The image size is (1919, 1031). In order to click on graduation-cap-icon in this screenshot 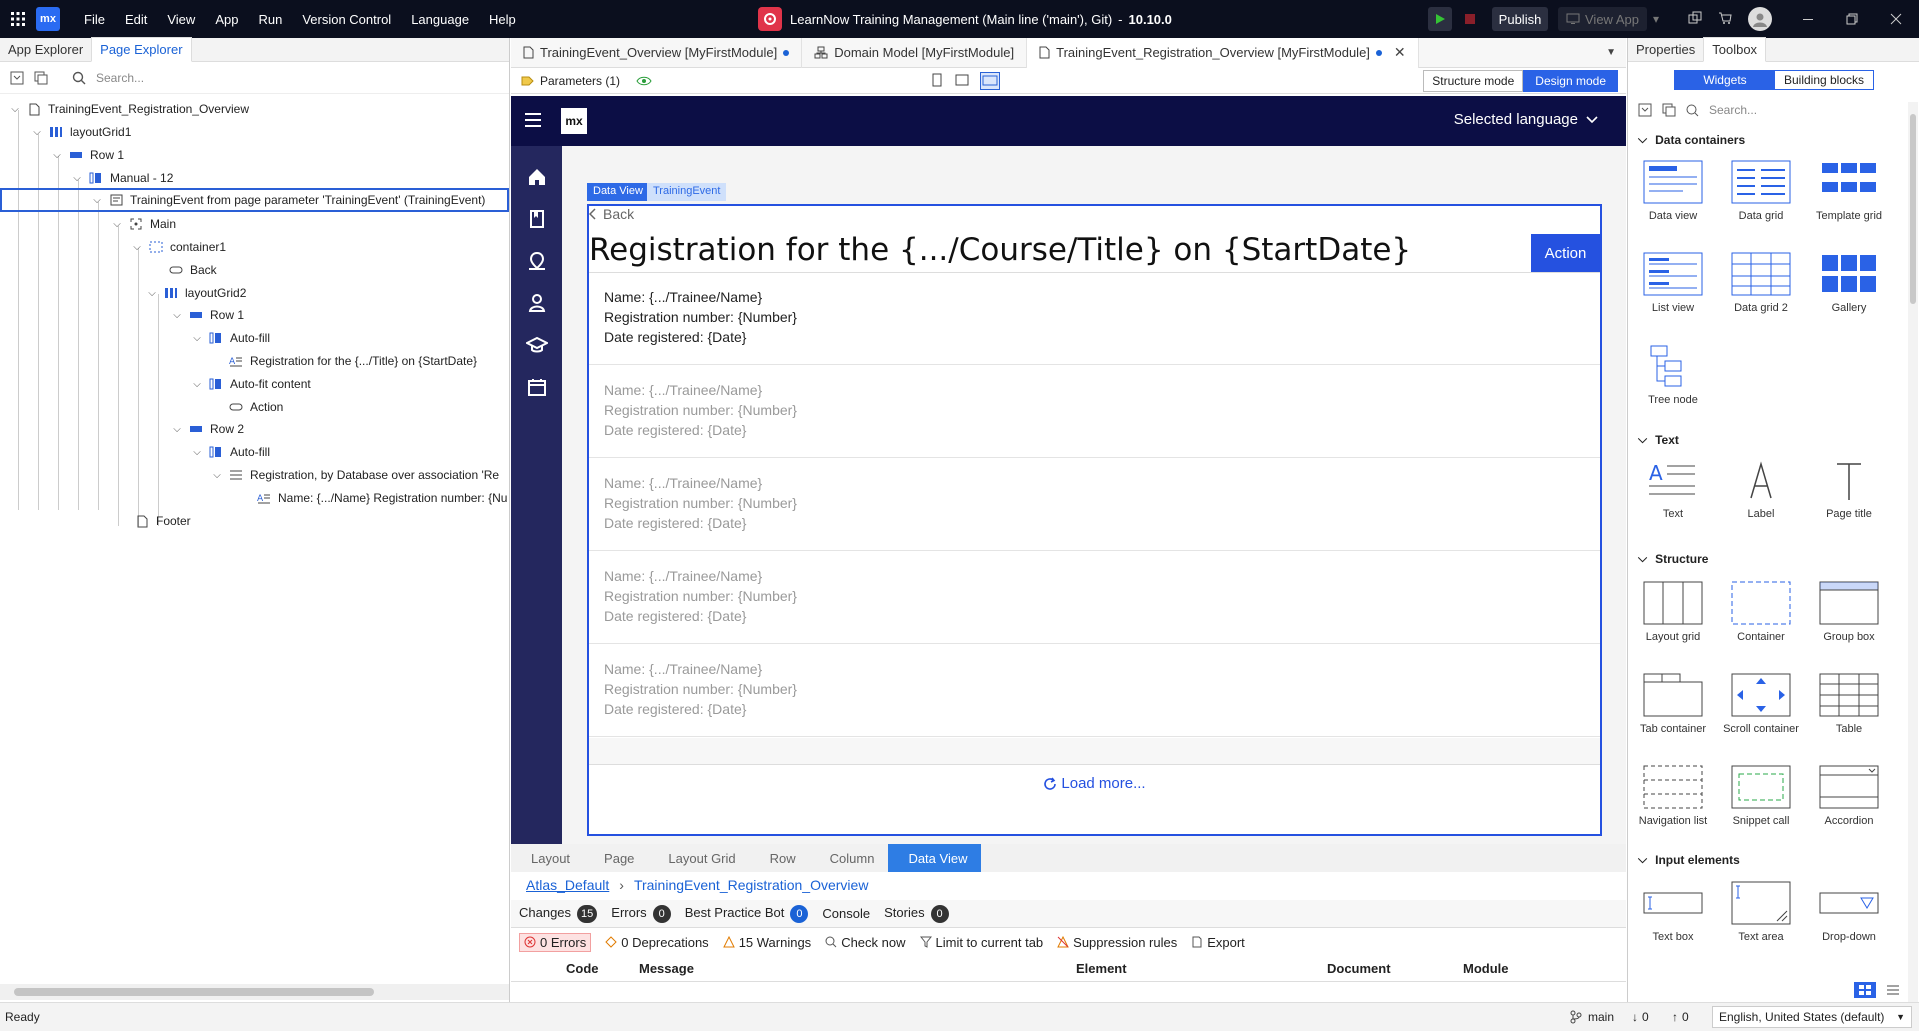, I will do `click(537, 345)`.